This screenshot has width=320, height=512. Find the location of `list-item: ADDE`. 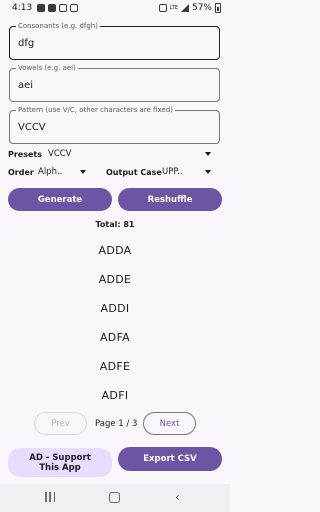

list-item: ADDE is located at coordinates (115, 279).